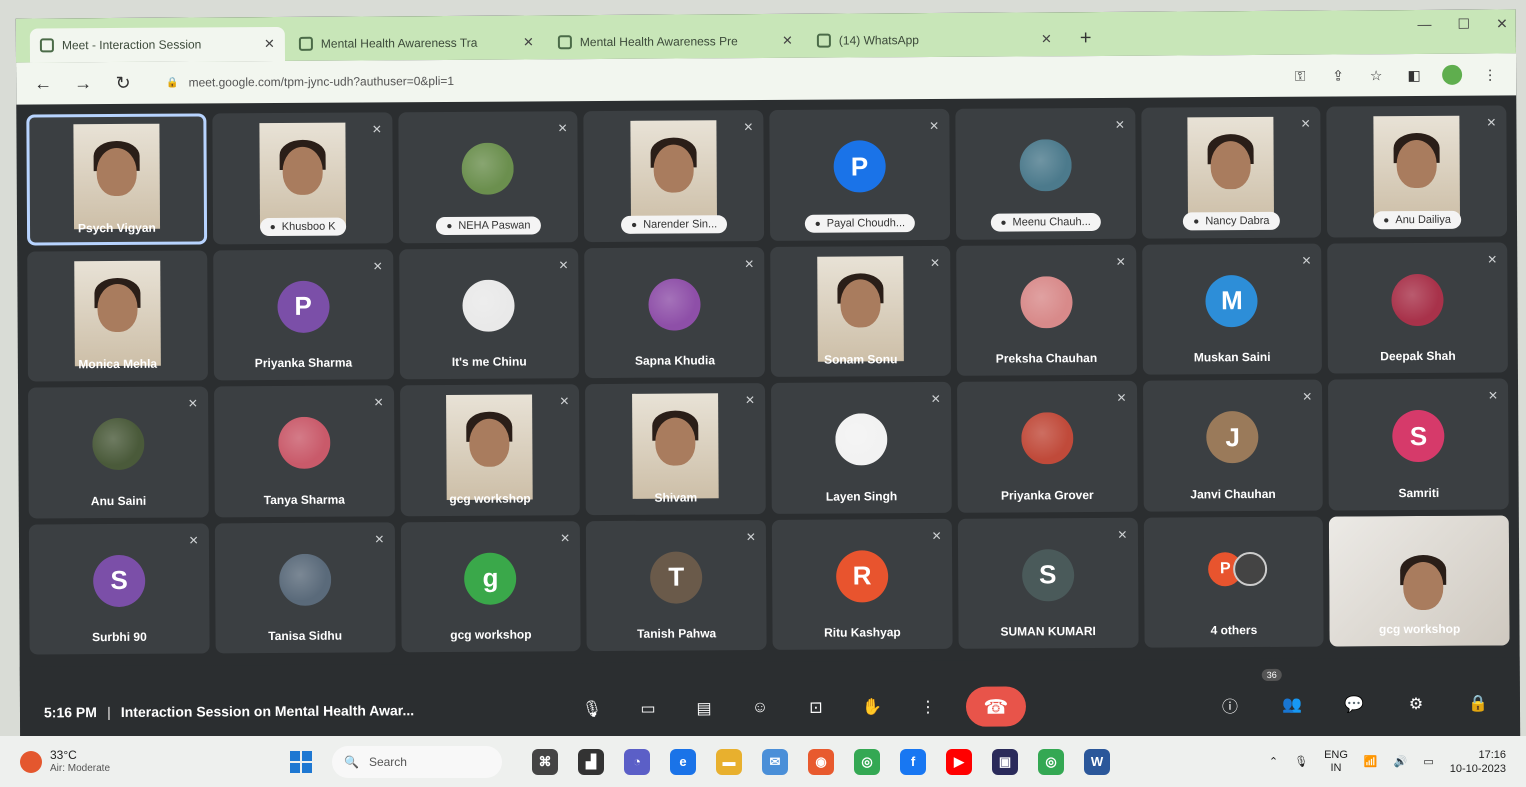 This screenshot has height=787, width=1526. What do you see at coordinates (117, 315) in the screenshot?
I see `participant-tile: Monica Mehla` at bounding box center [117, 315].